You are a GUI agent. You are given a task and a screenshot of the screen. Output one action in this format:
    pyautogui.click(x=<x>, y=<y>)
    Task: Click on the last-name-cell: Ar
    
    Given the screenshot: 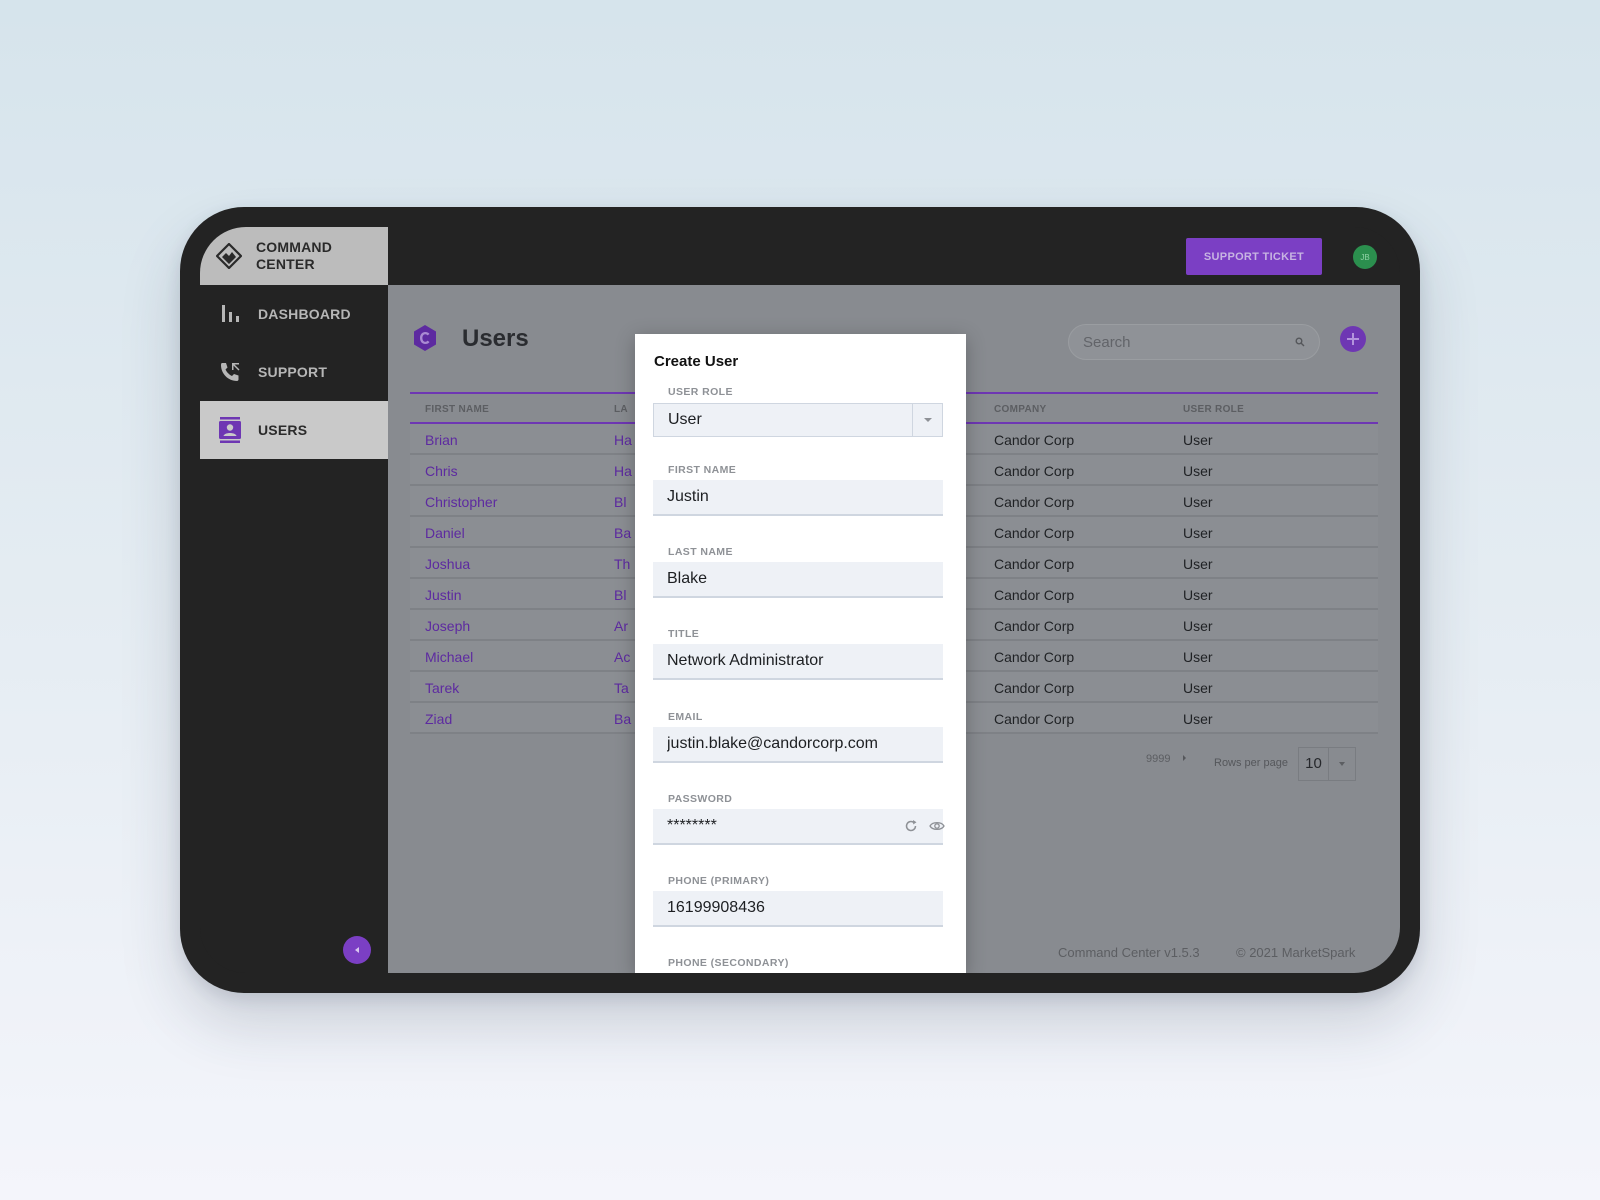 What is the action you would take?
    pyautogui.click(x=621, y=626)
    